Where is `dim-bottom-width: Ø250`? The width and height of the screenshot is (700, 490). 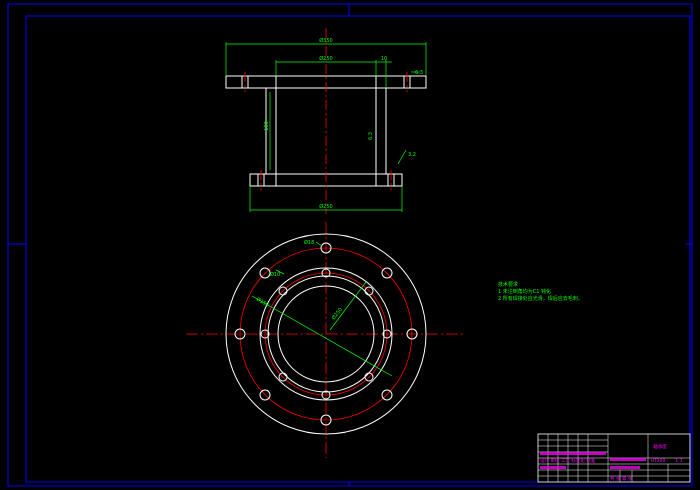
dim-bottom-width: Ø250 is located at coordinates (325, 206).